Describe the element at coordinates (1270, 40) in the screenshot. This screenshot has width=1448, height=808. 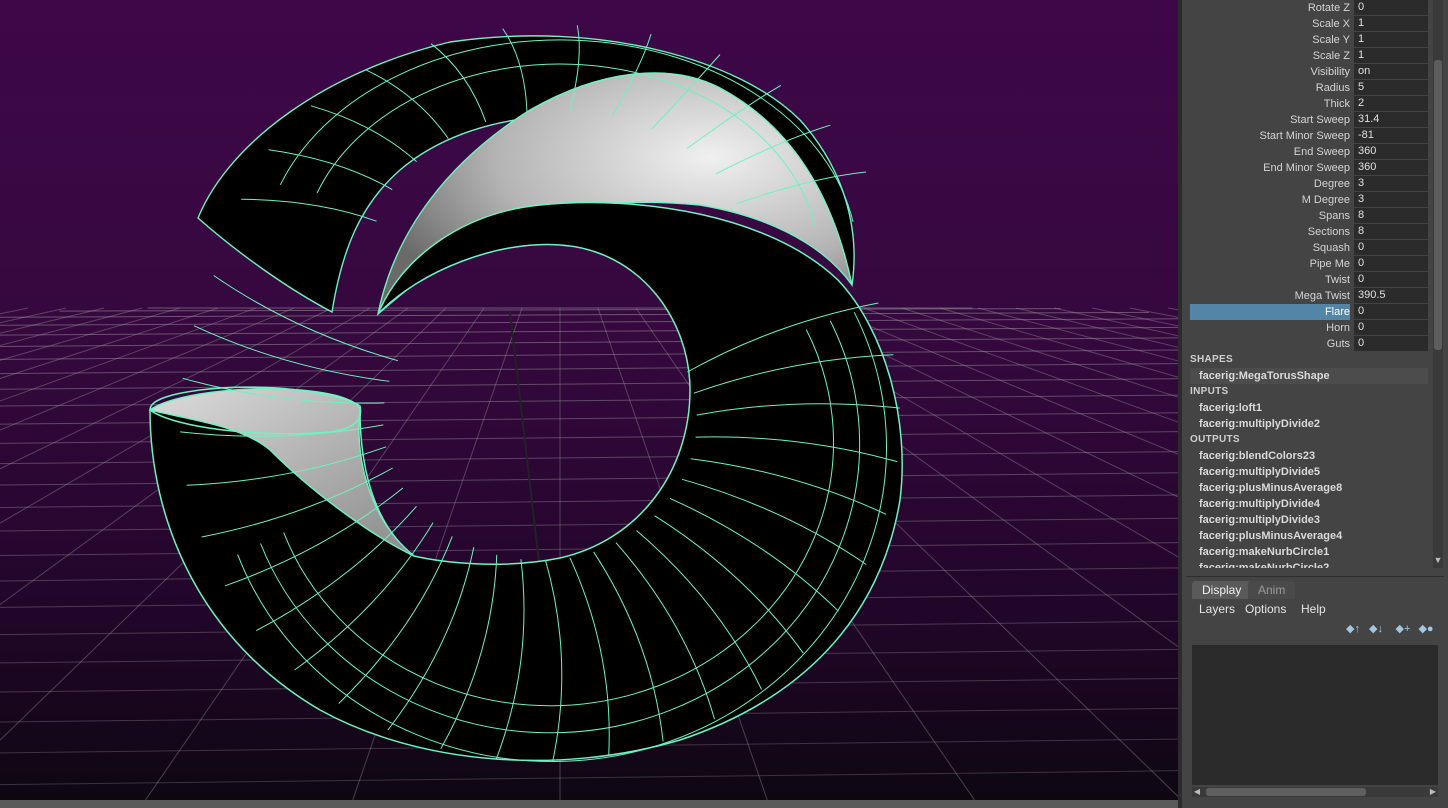
I see `attr-label: Scale Y` at that location.